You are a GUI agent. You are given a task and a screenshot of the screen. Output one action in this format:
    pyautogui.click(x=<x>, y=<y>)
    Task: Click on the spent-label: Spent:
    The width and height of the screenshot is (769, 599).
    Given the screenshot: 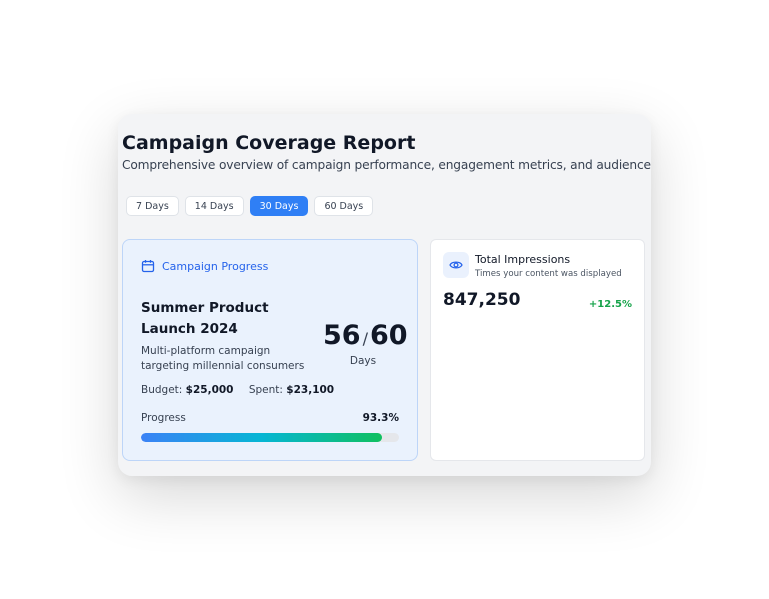 What is the action you would take?
    pyautogui.click(x=265, y=390)
    